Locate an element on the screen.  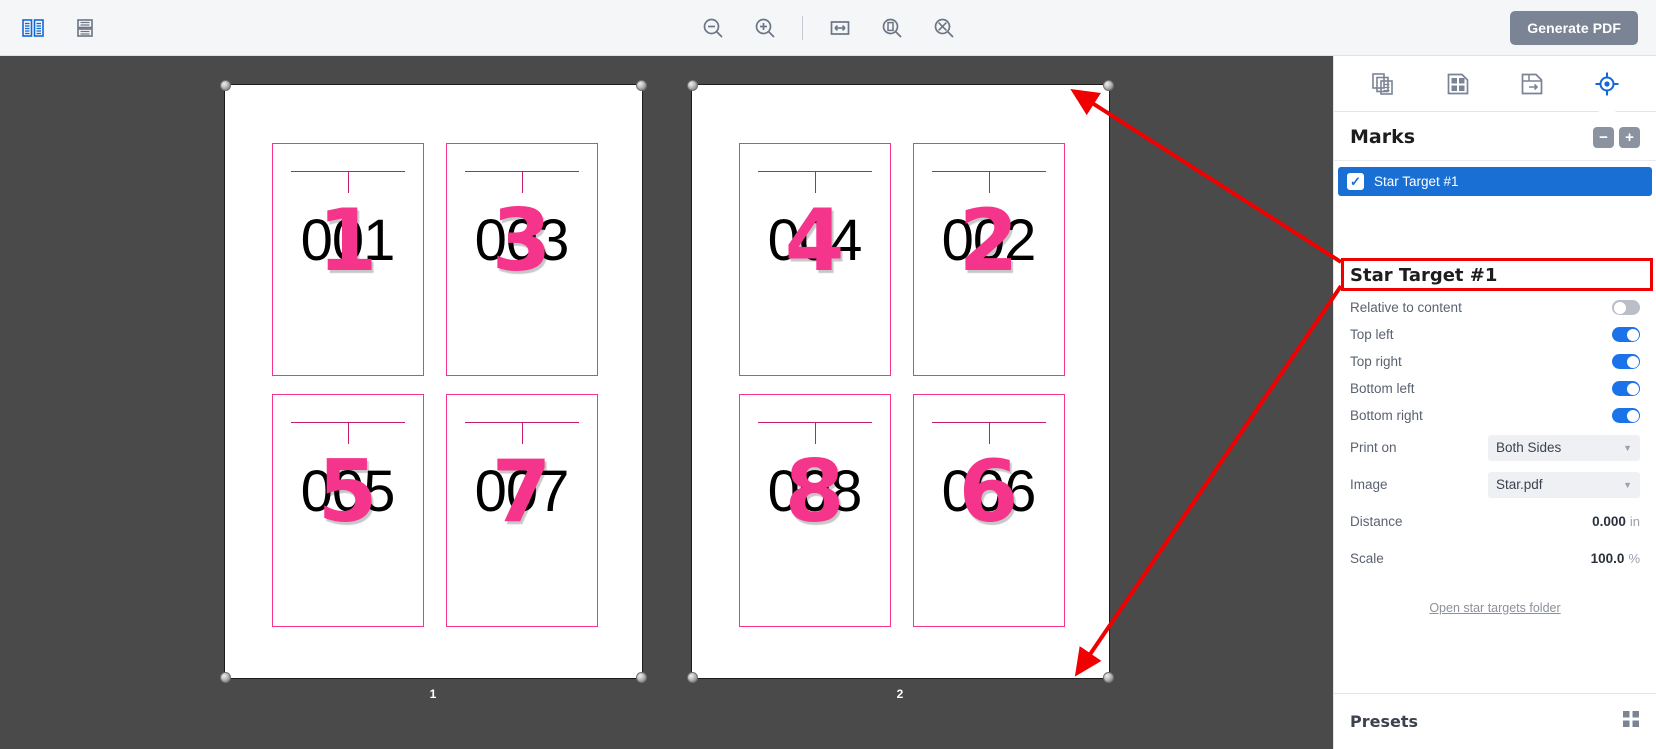
grid-layout-icon is located at coordinates (1458, 83).